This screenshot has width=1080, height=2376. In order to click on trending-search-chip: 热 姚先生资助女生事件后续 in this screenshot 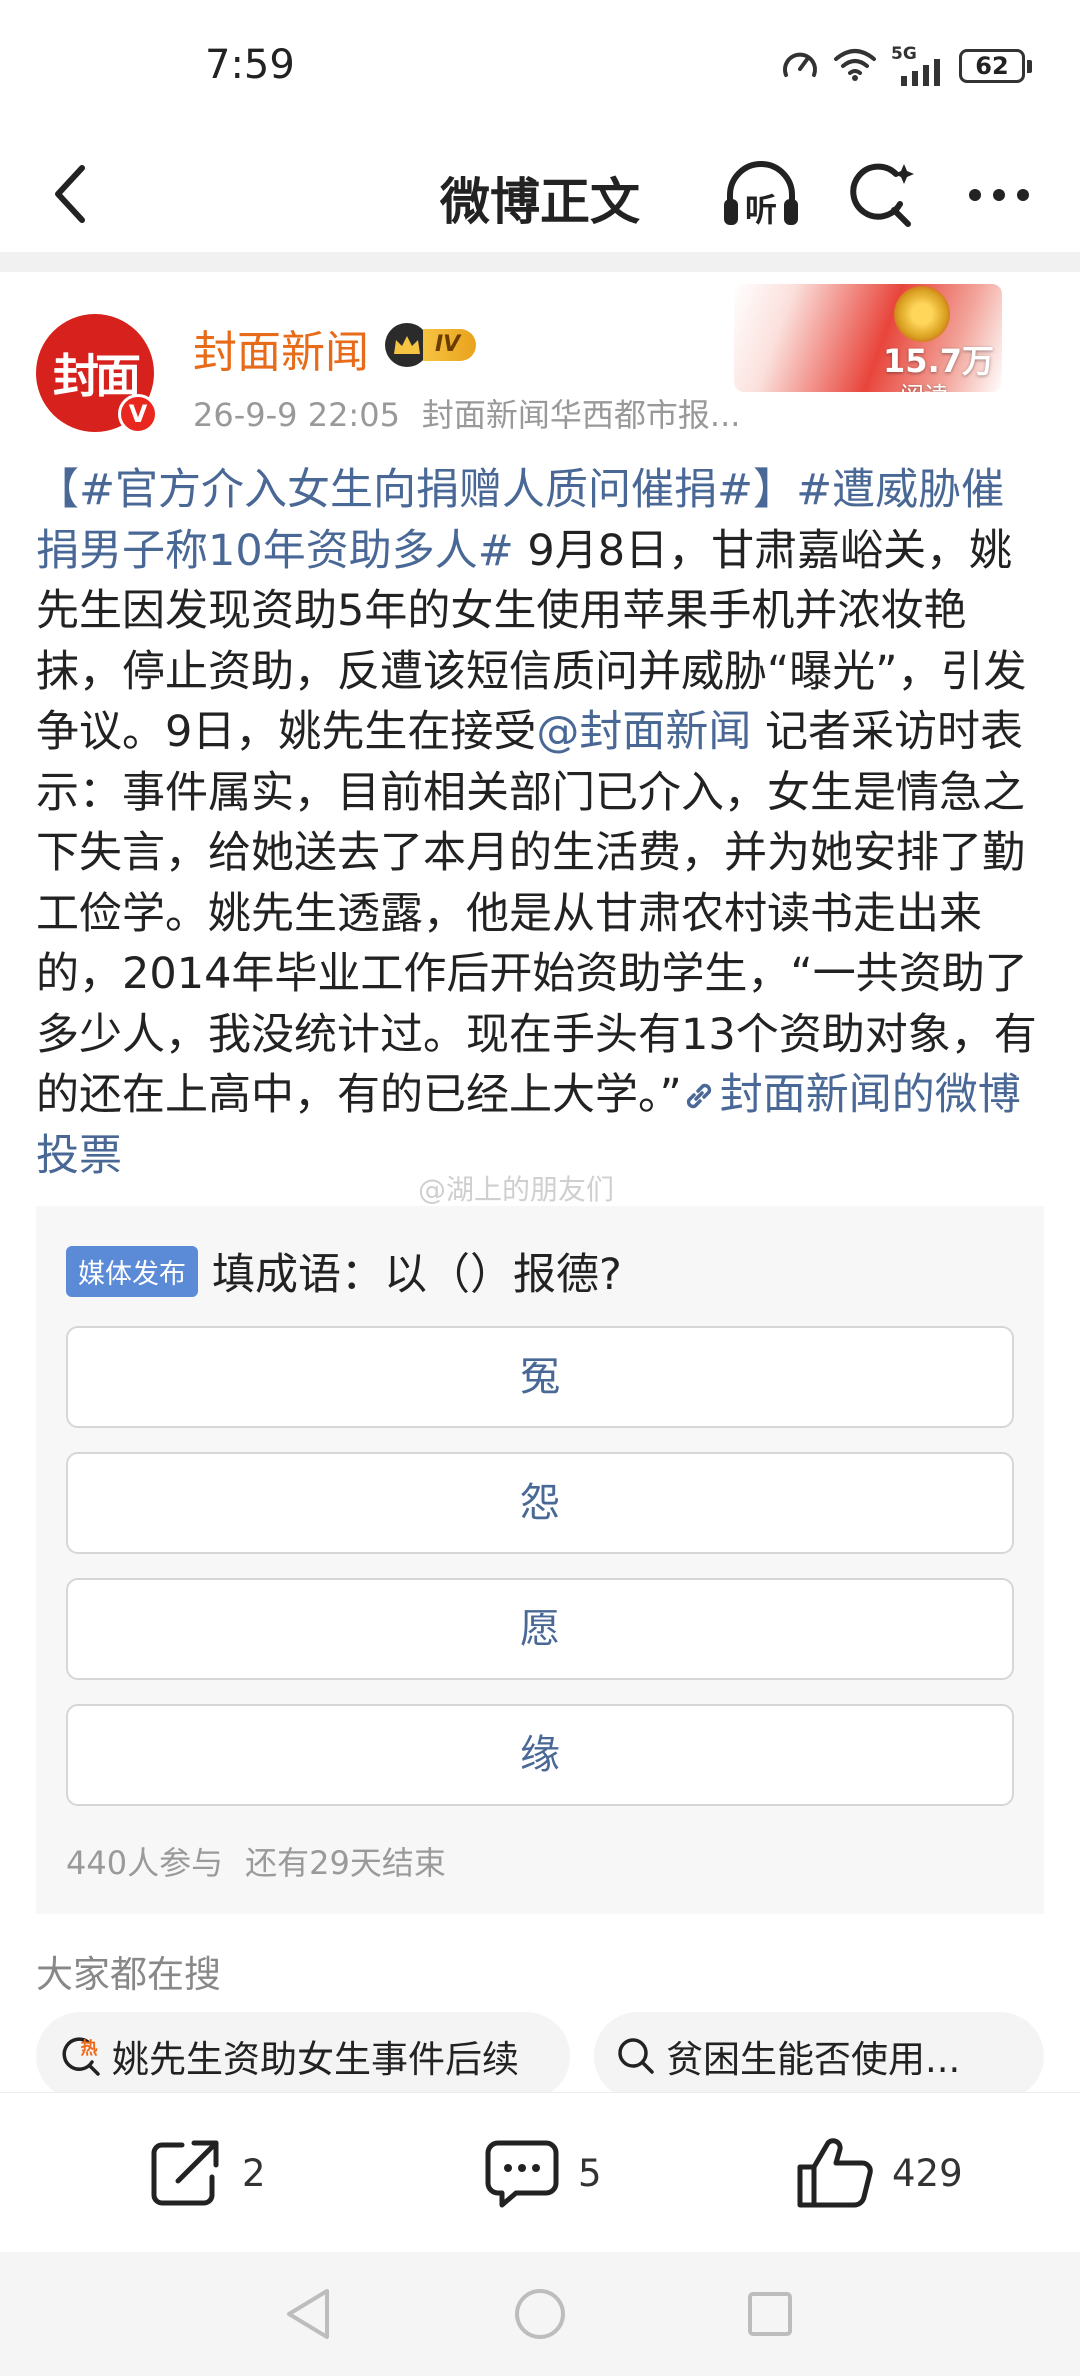, I will do `click(303, 2056)`.